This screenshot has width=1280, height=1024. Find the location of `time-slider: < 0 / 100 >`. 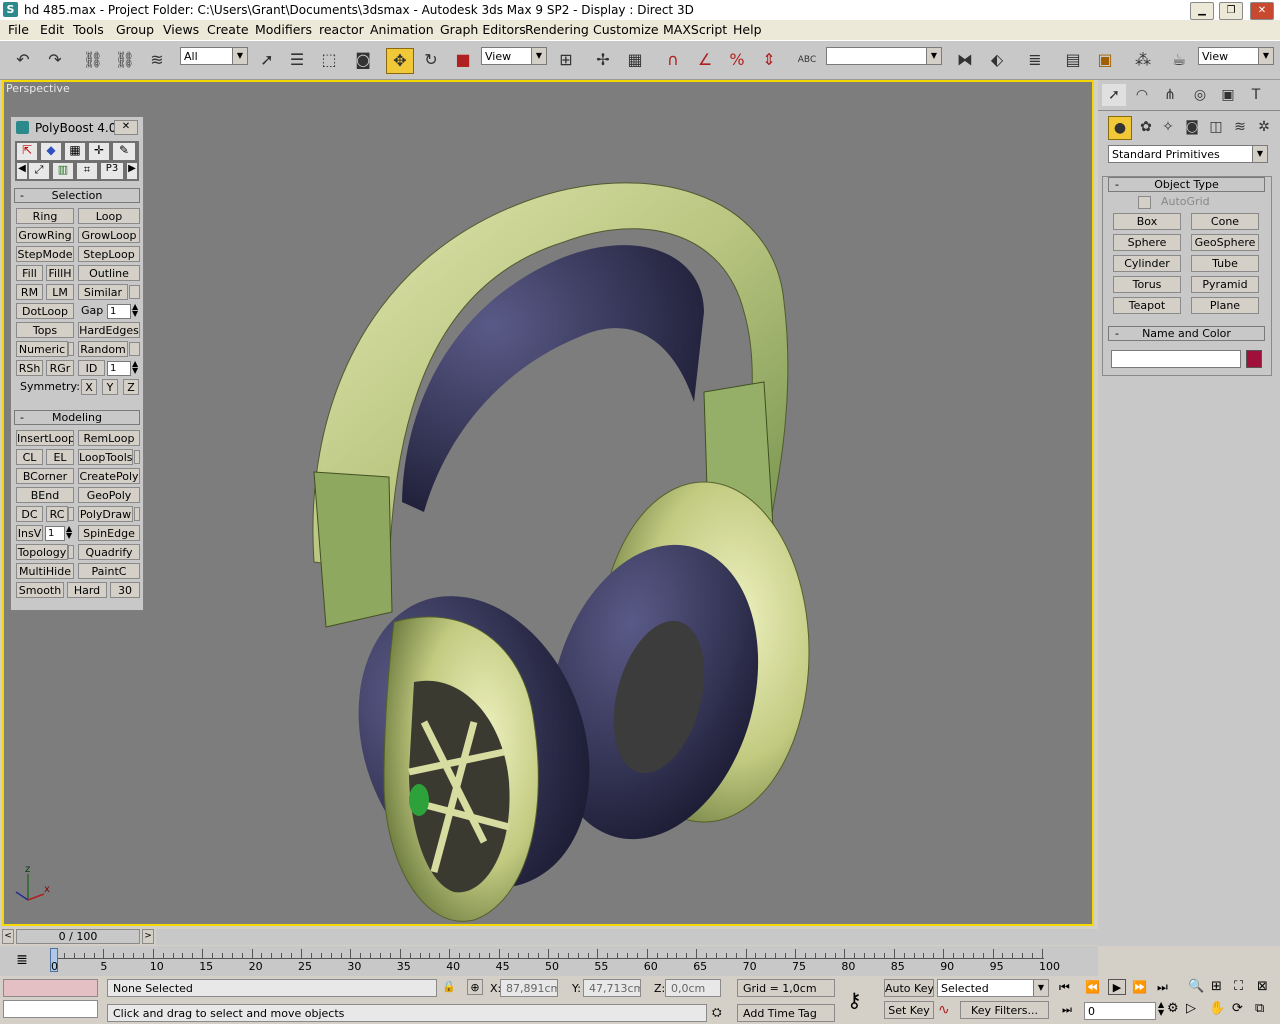

time-slider: < 0 / 100 > is located at coordinates (79, 937).